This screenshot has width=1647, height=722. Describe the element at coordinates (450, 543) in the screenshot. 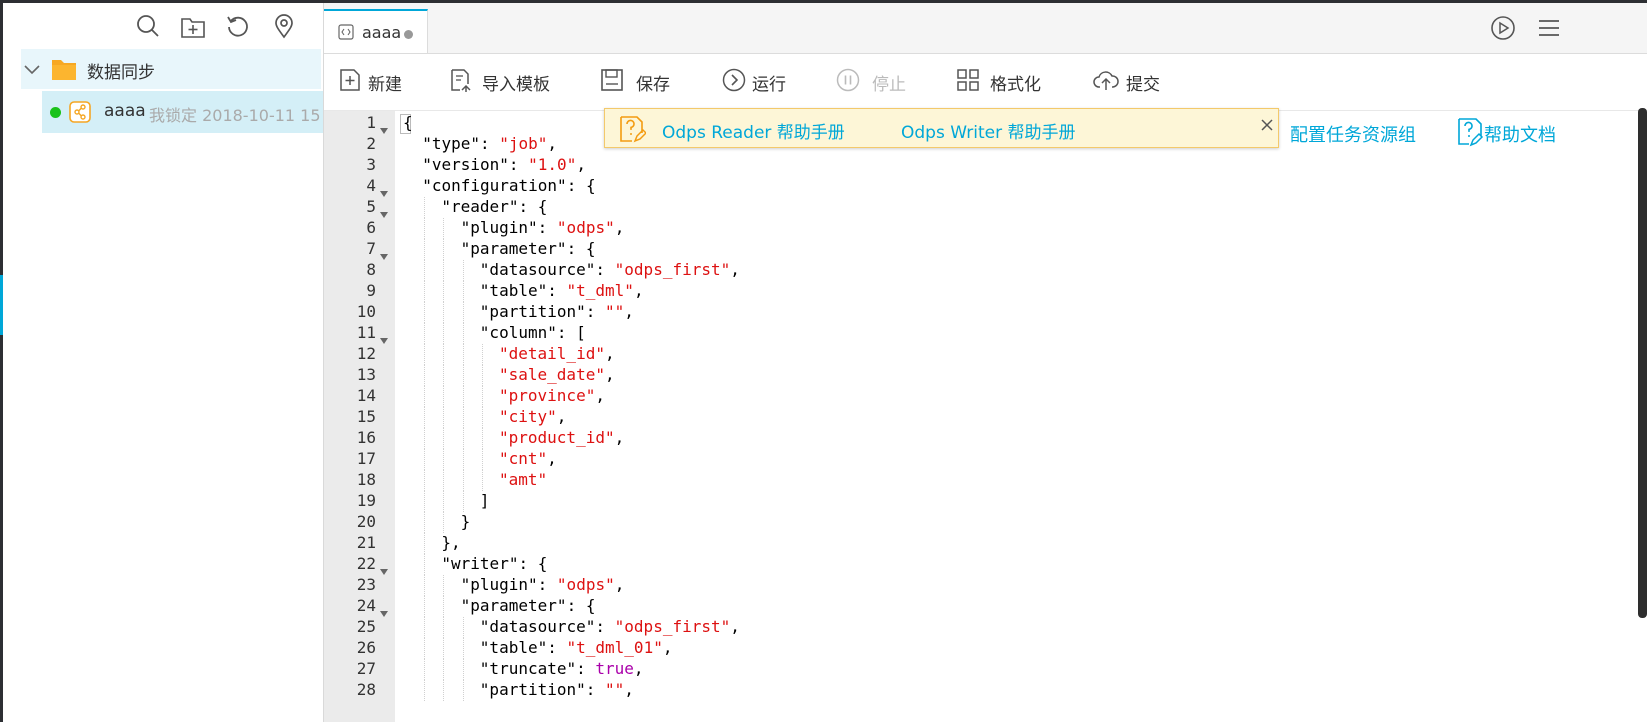

I see `code-line: },` at that location.